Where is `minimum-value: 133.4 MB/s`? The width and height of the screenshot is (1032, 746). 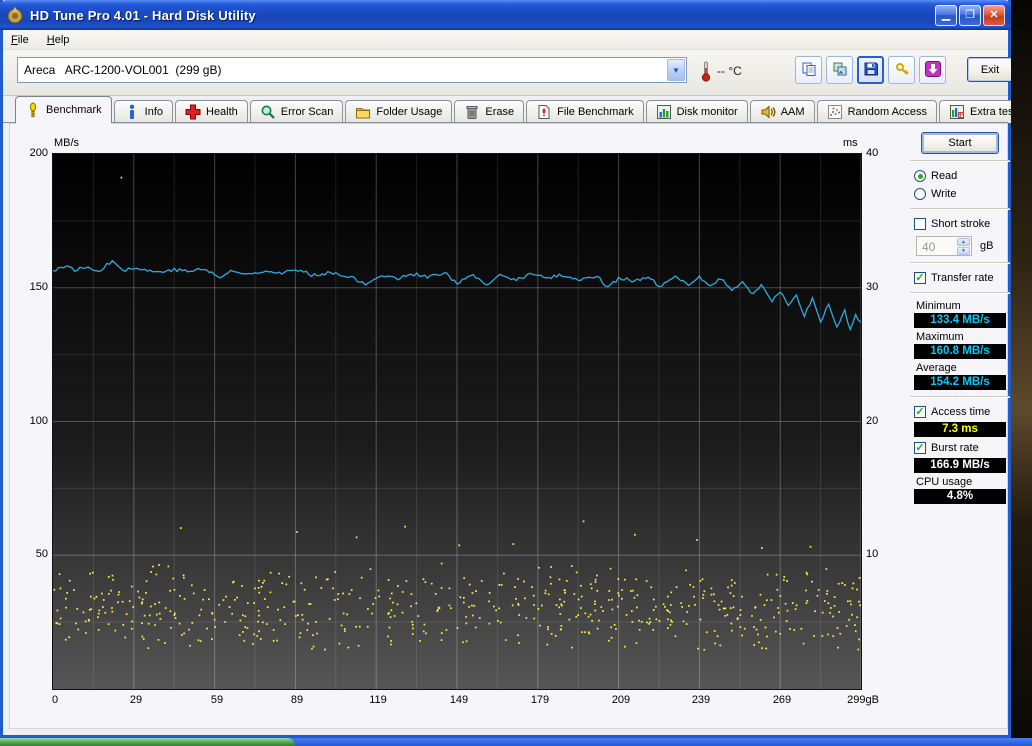
minimum-value: 133.4 MB/s is located at coordinates (960, 320).